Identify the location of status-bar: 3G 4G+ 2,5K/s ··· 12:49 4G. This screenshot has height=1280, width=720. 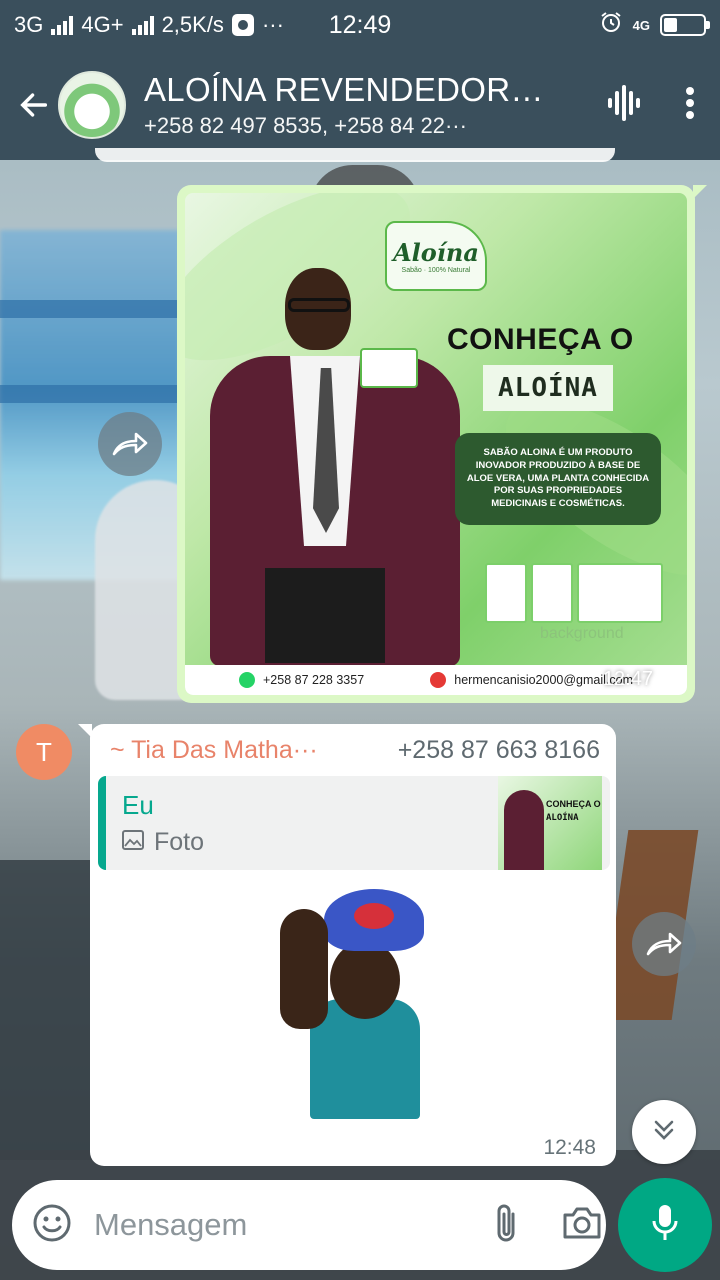
(360, 25).